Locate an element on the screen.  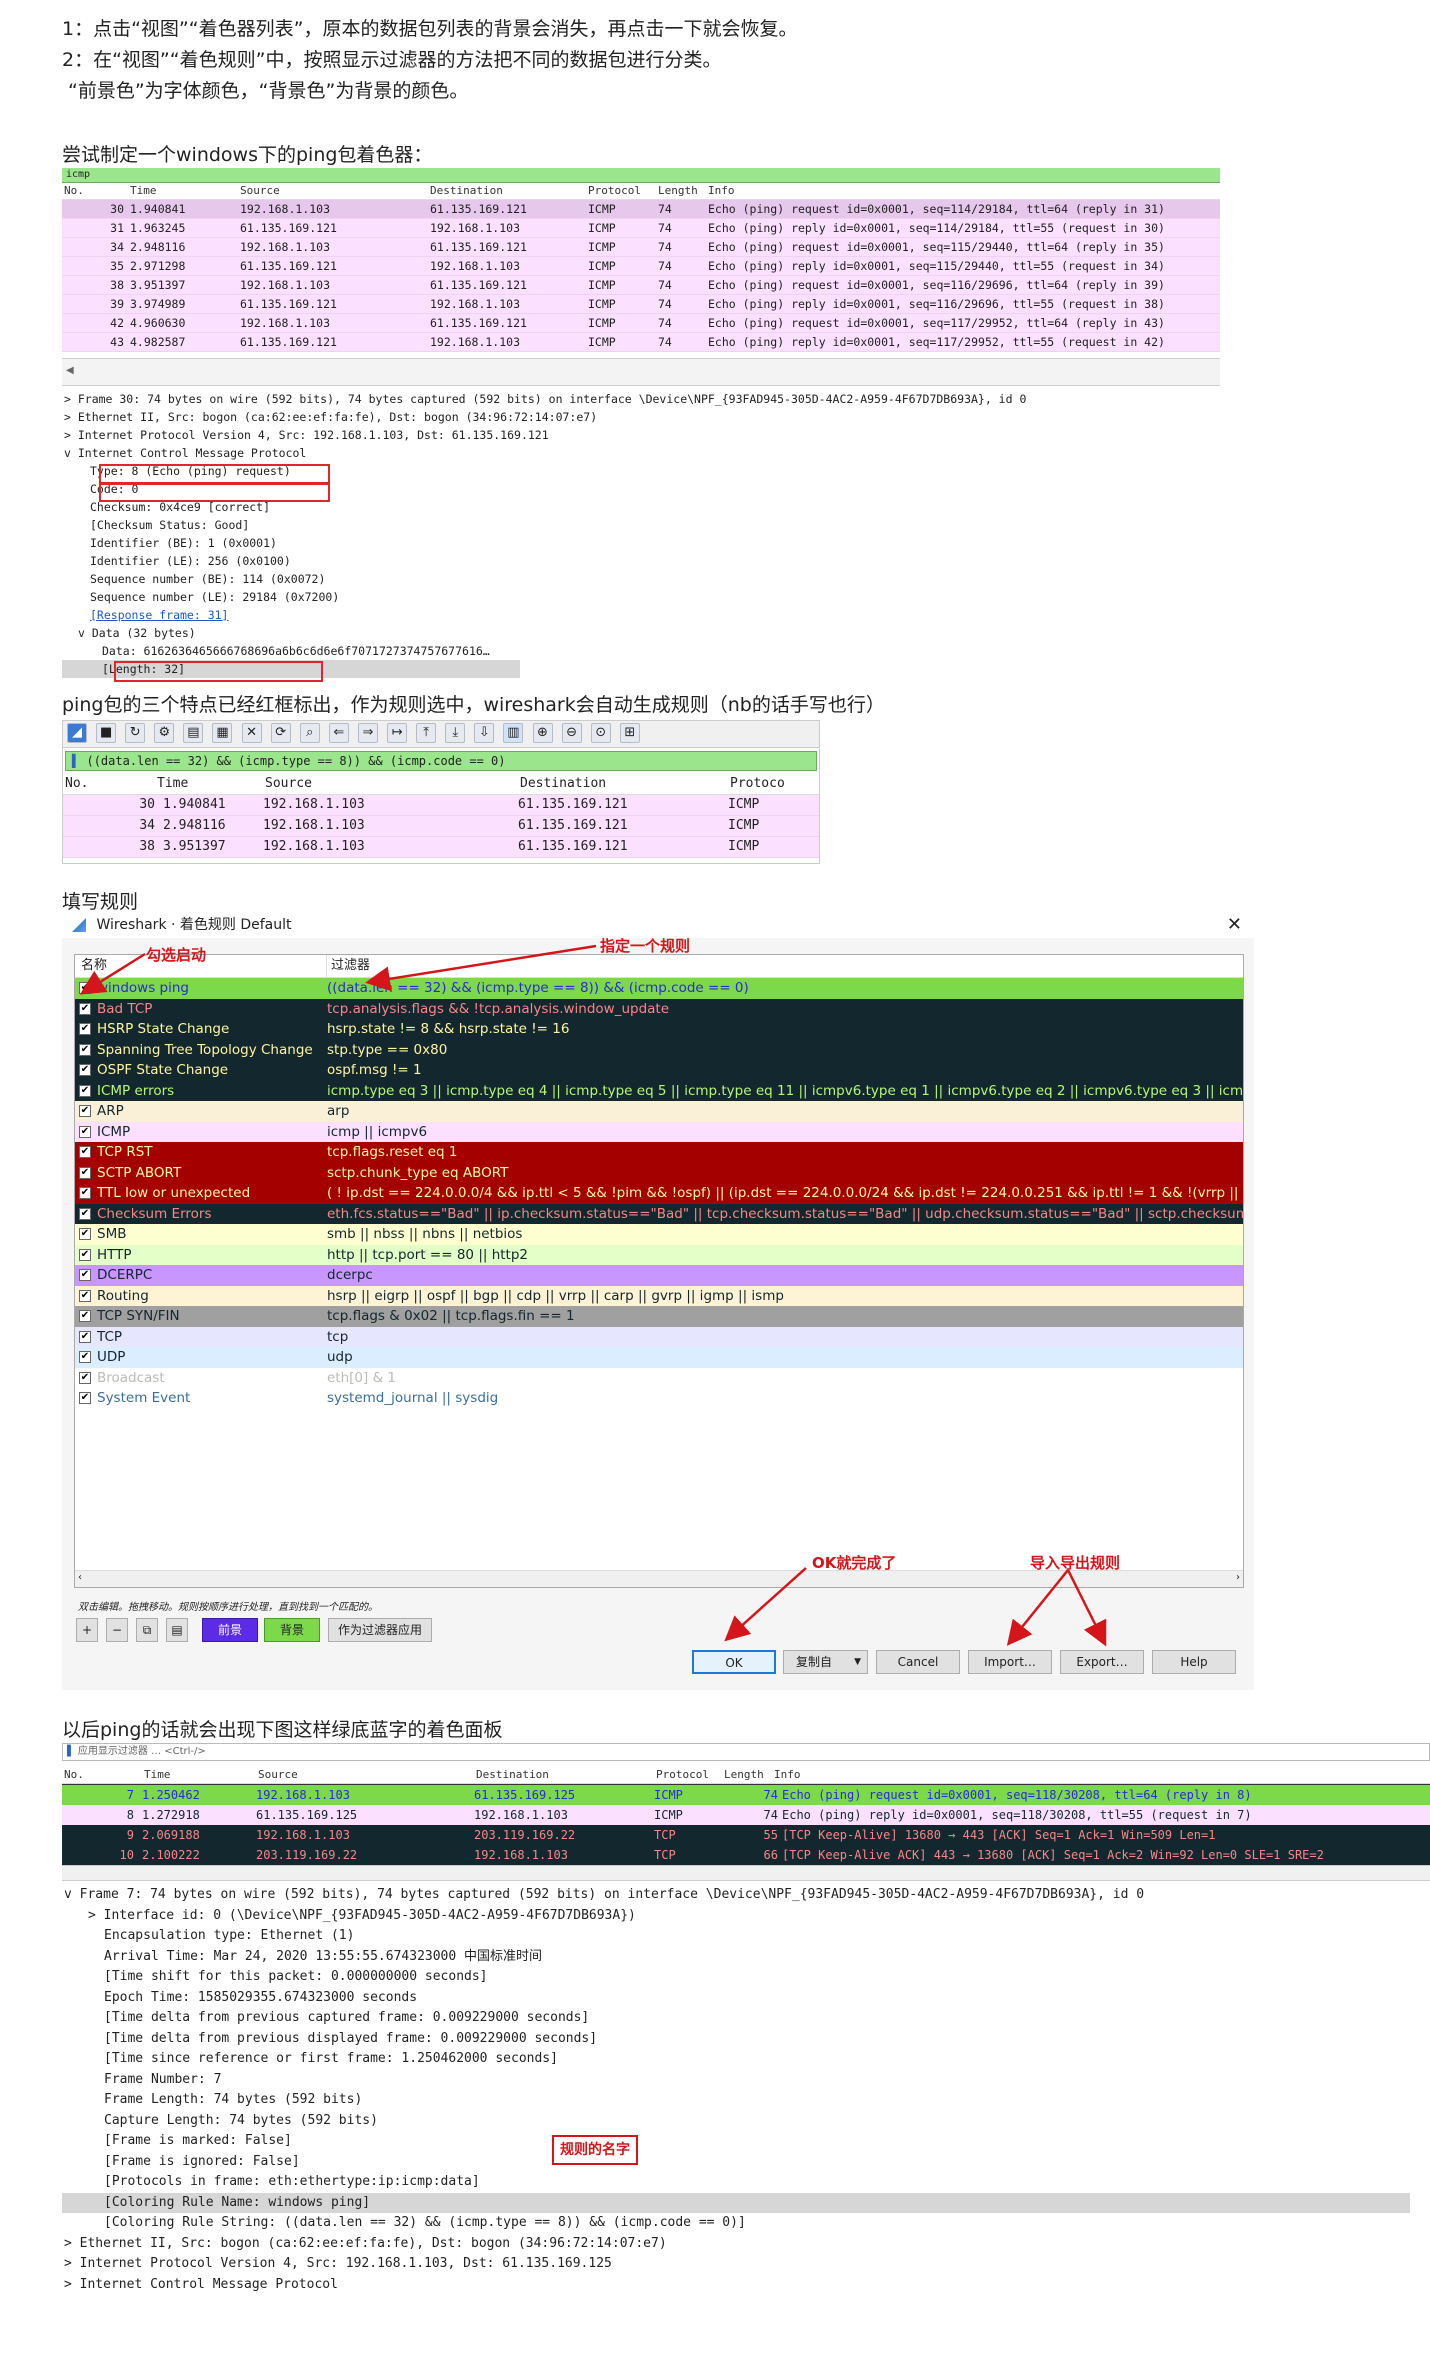
arrow-to-ok is located at coordinates (765, 1604).